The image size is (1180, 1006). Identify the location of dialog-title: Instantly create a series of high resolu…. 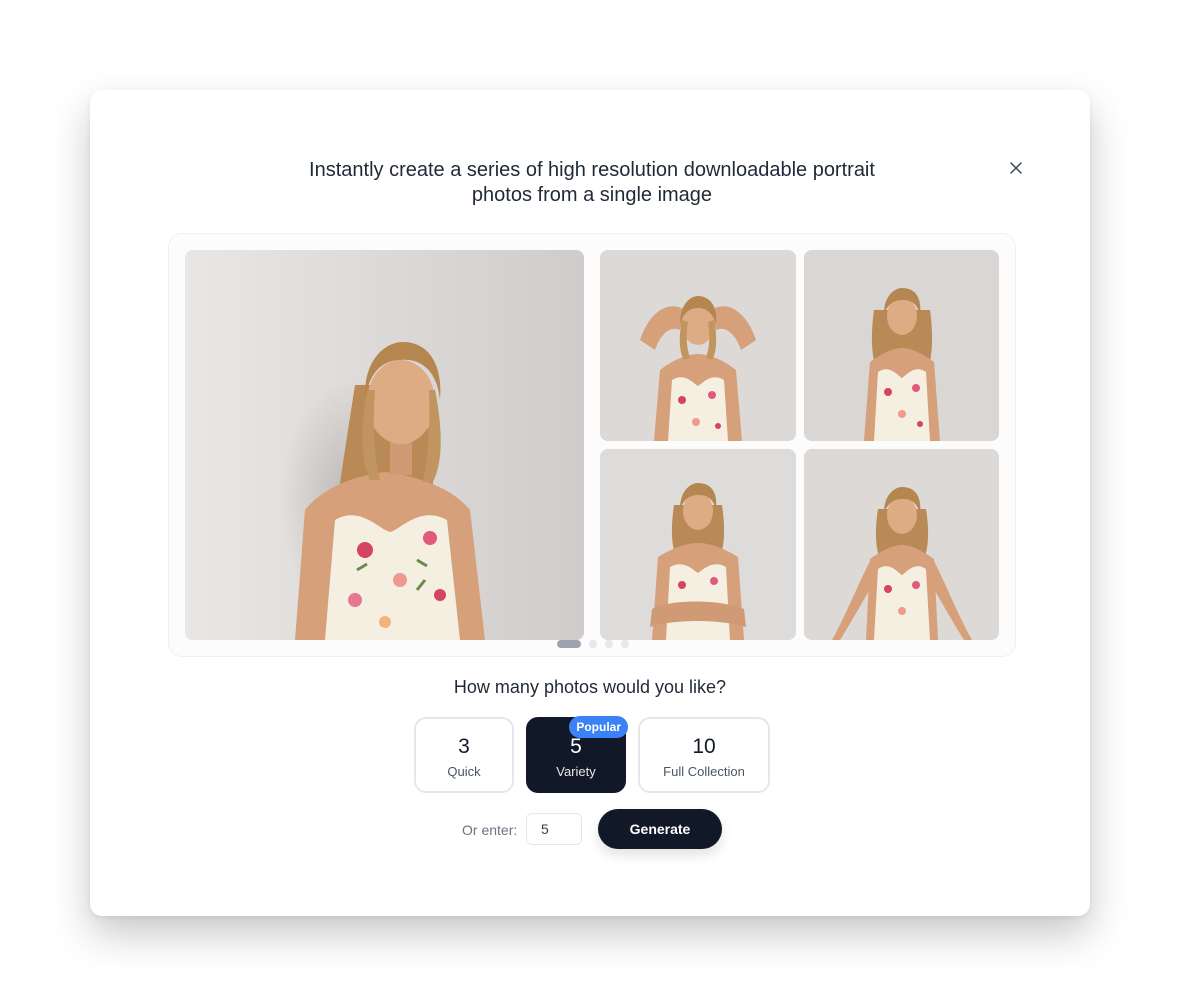
(592, 183).